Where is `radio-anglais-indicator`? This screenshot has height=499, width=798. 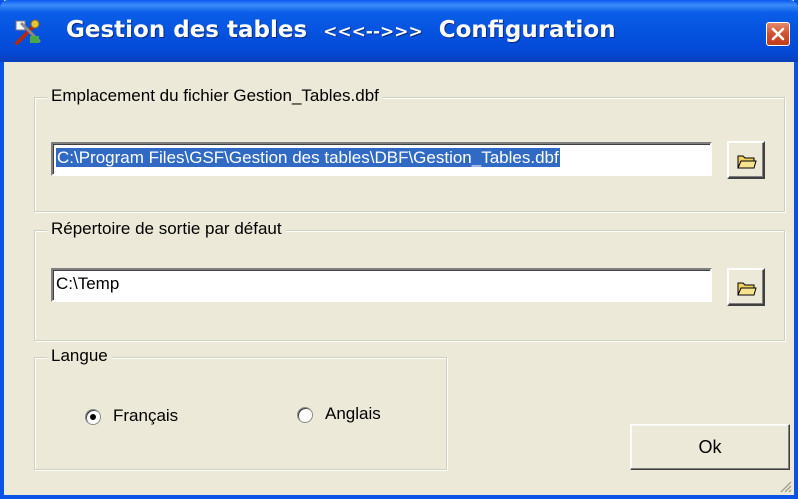 radio-anglais-indicator is located at coordinates (305, 415).